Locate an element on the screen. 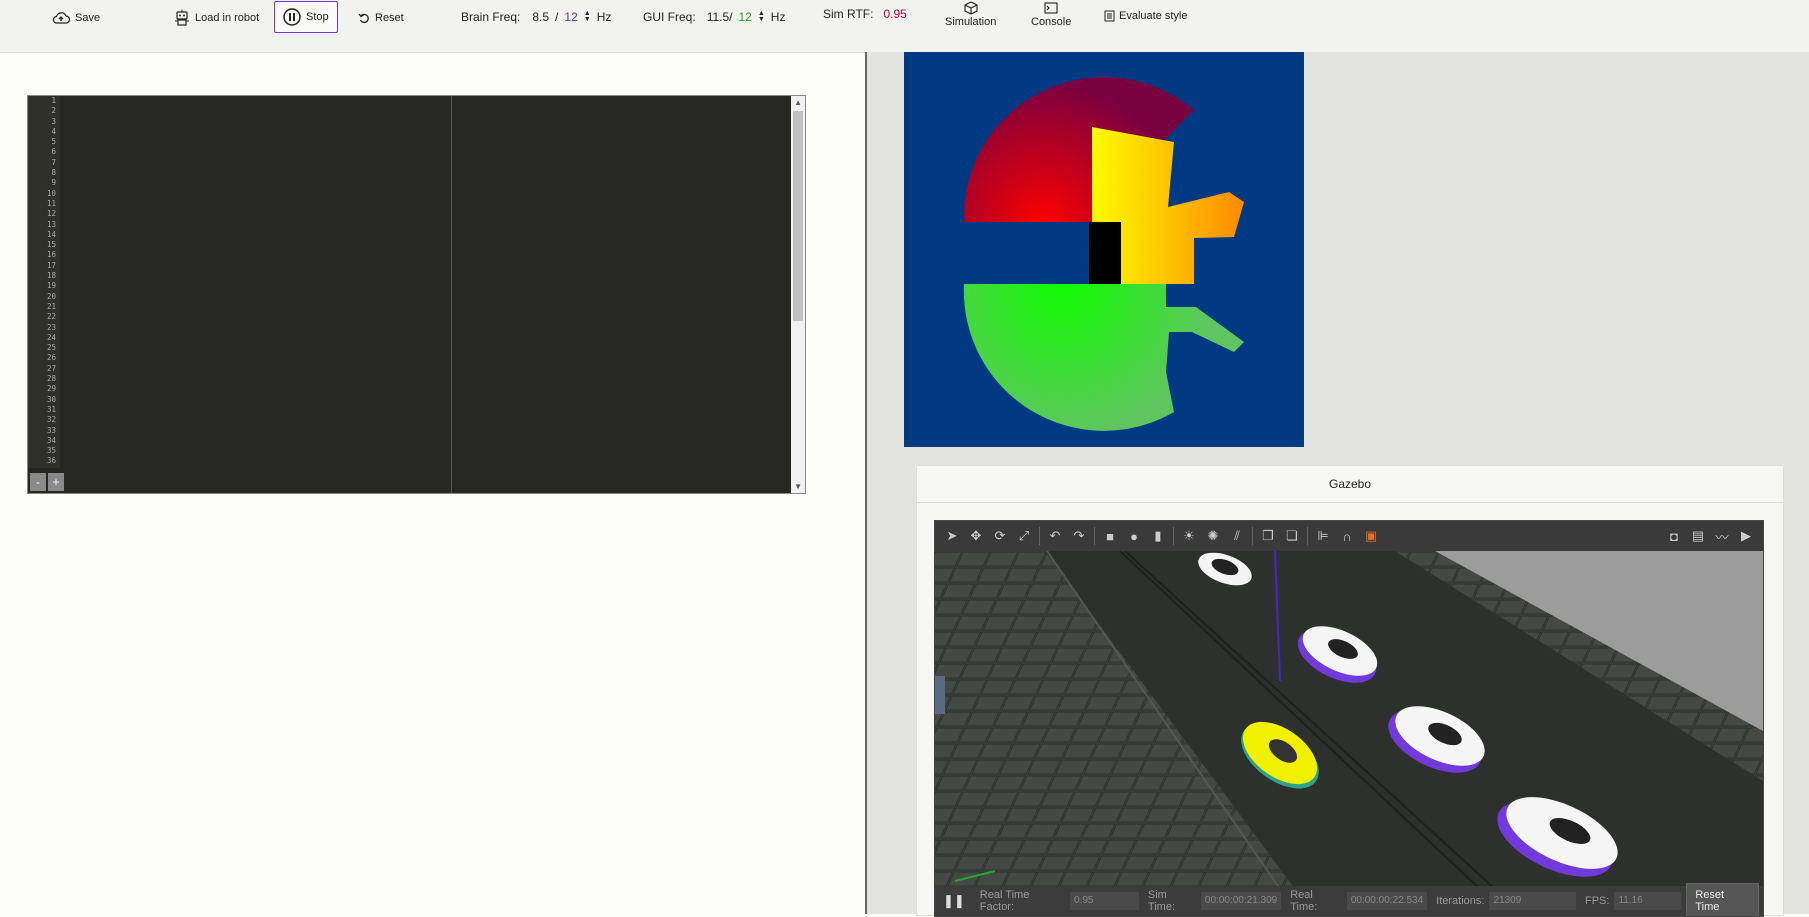 The height and width of the screenshot is (917, 1809). reset-button: Reset is located at coordinates (381, 18).